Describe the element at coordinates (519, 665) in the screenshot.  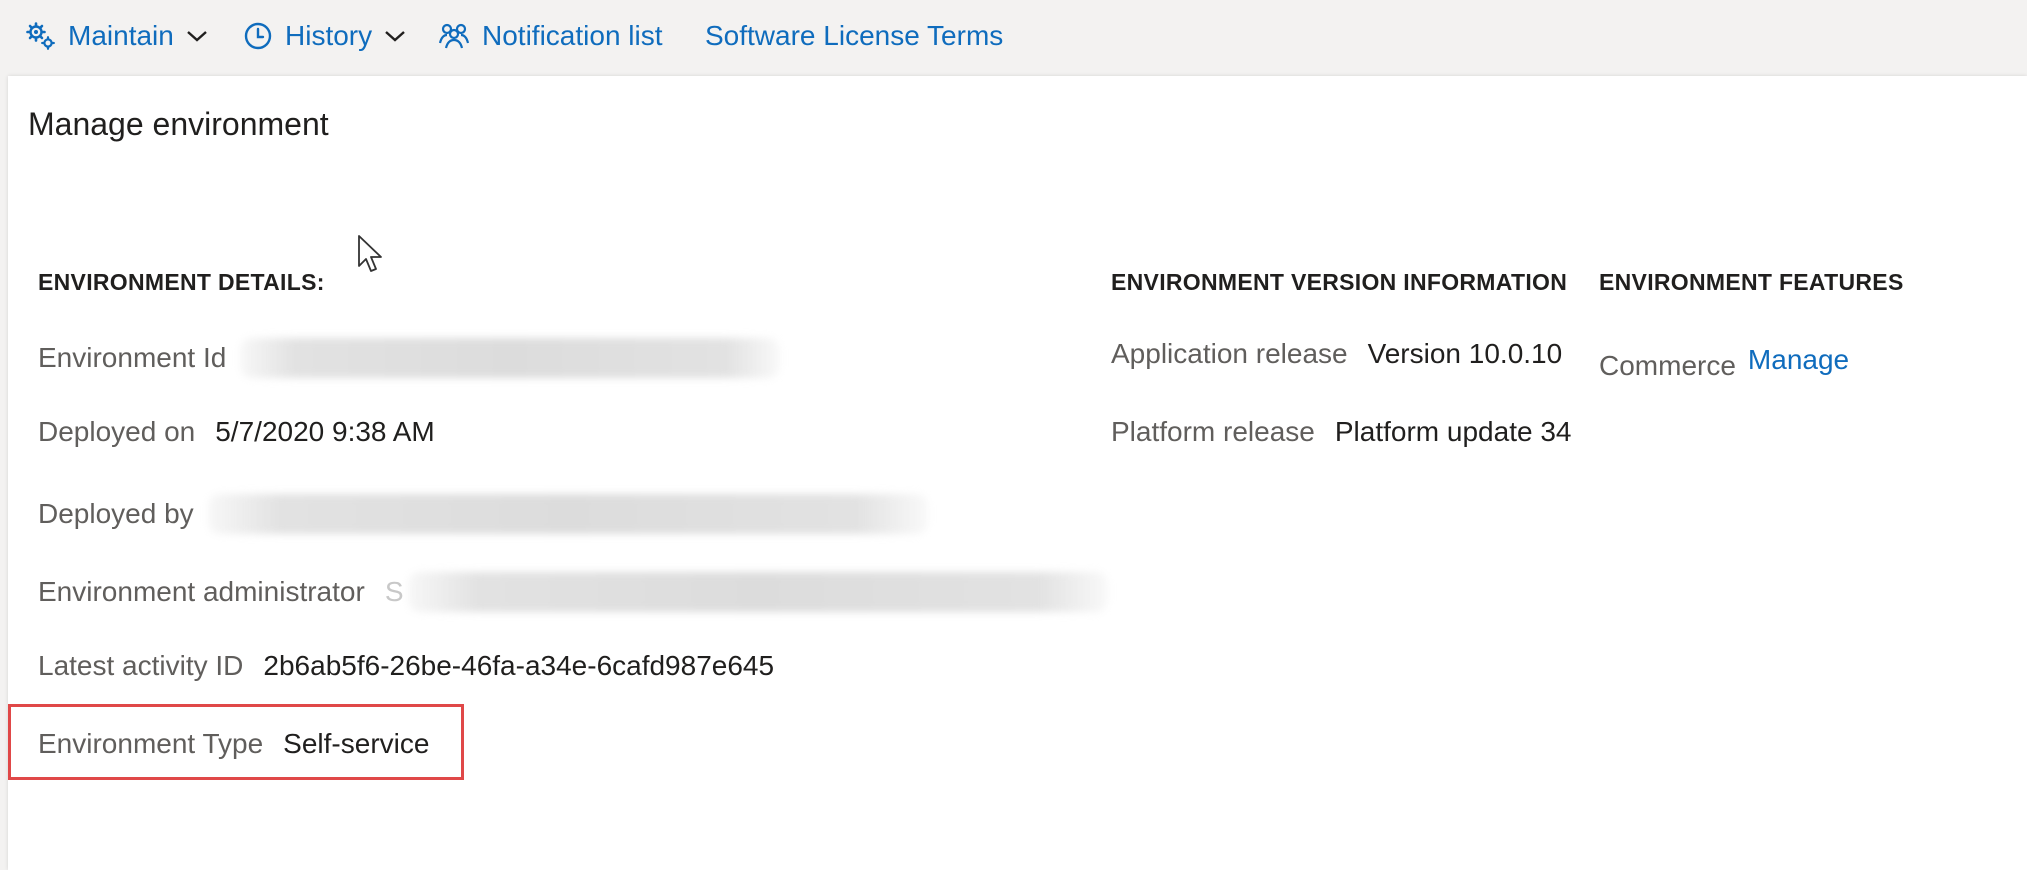
I see `latest-activity-value: 2b6ab5f6-26be-46fa-a34e-6cafd987e645` at that location.